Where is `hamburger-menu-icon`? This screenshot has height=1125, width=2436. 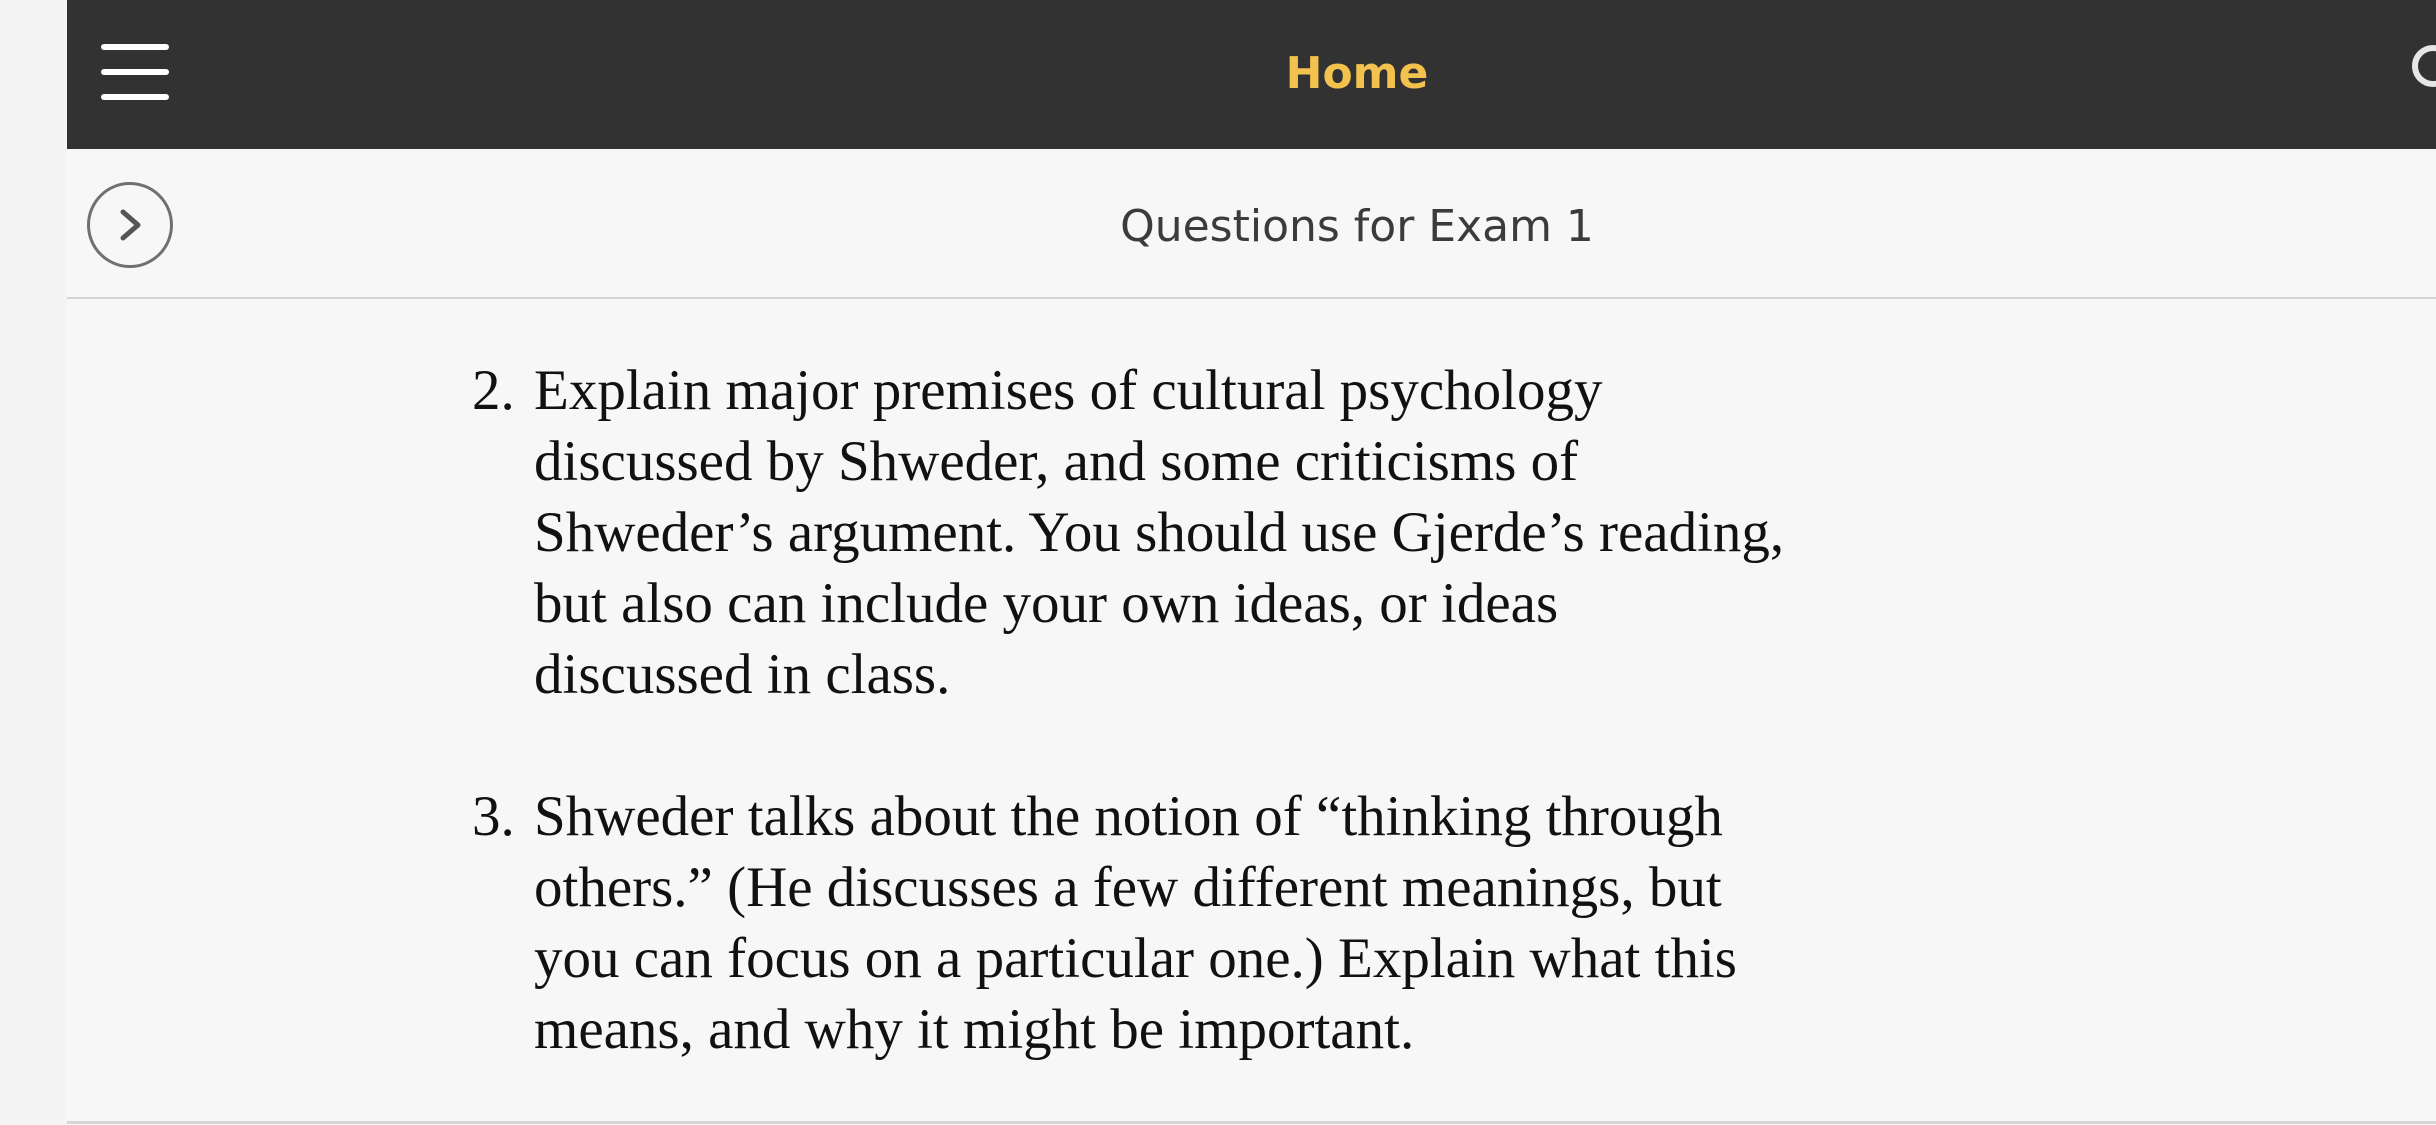 hamburger-menu-icon is located at coordinates (135, 72).